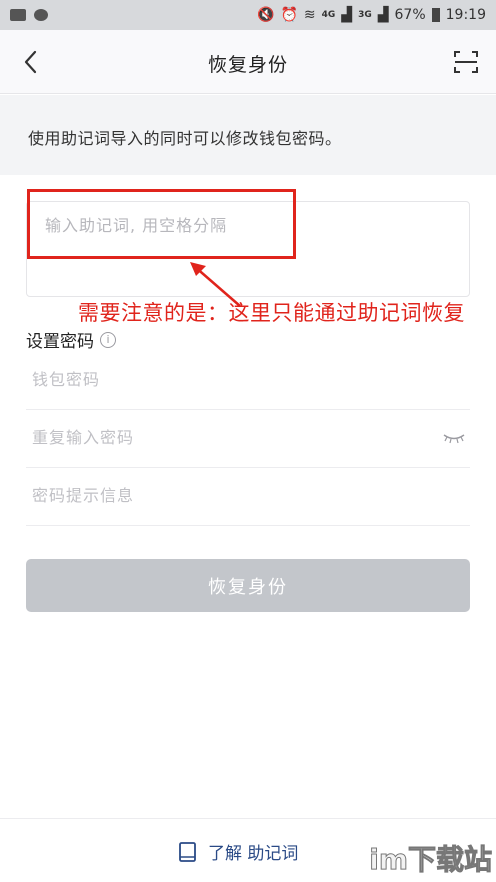  Describe the element at coordinates (232, 495) in the screenshot. I see `password-hint-input` at that location.